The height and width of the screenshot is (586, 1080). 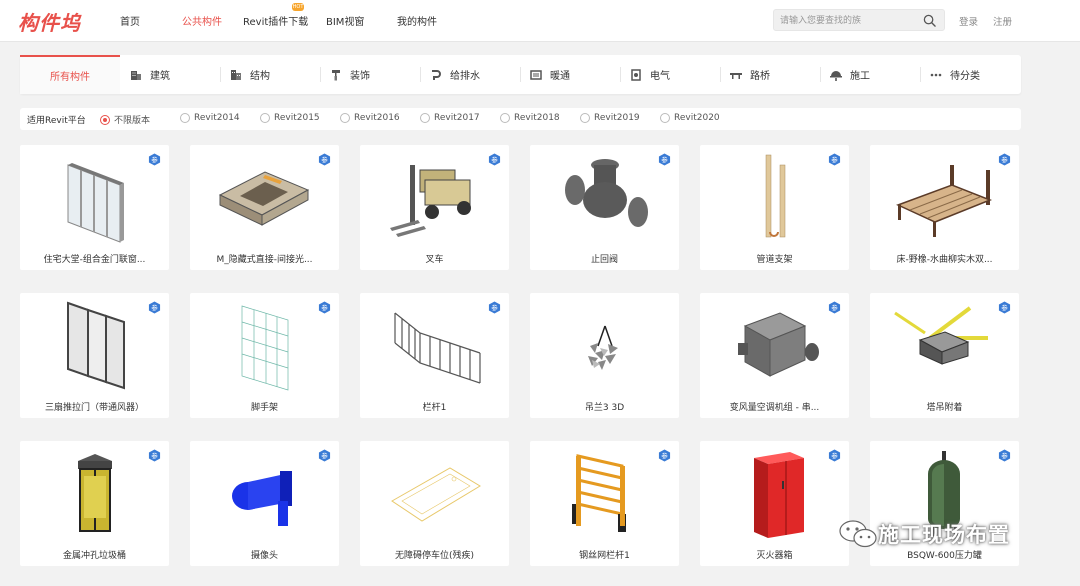 What do you see at coordinates (1002, 21) in the screenshot?
I see `register-link: 注册` at bounding box center [1002, 21].